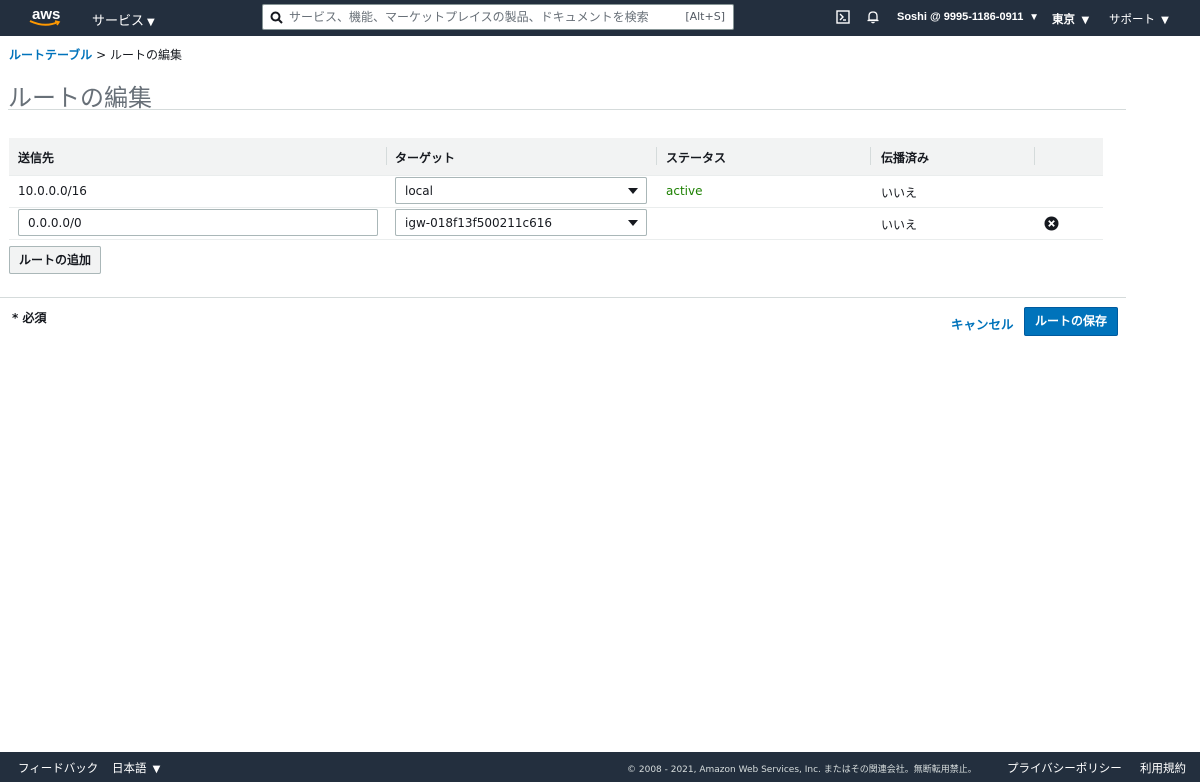 Image resolution: width=1200 pixels, height=782 pixels. What do you see at coordinates (146, 55) in the screenshot?
I see `breadcrumb-current: ルートの編集` at bounding box center [146, 55].